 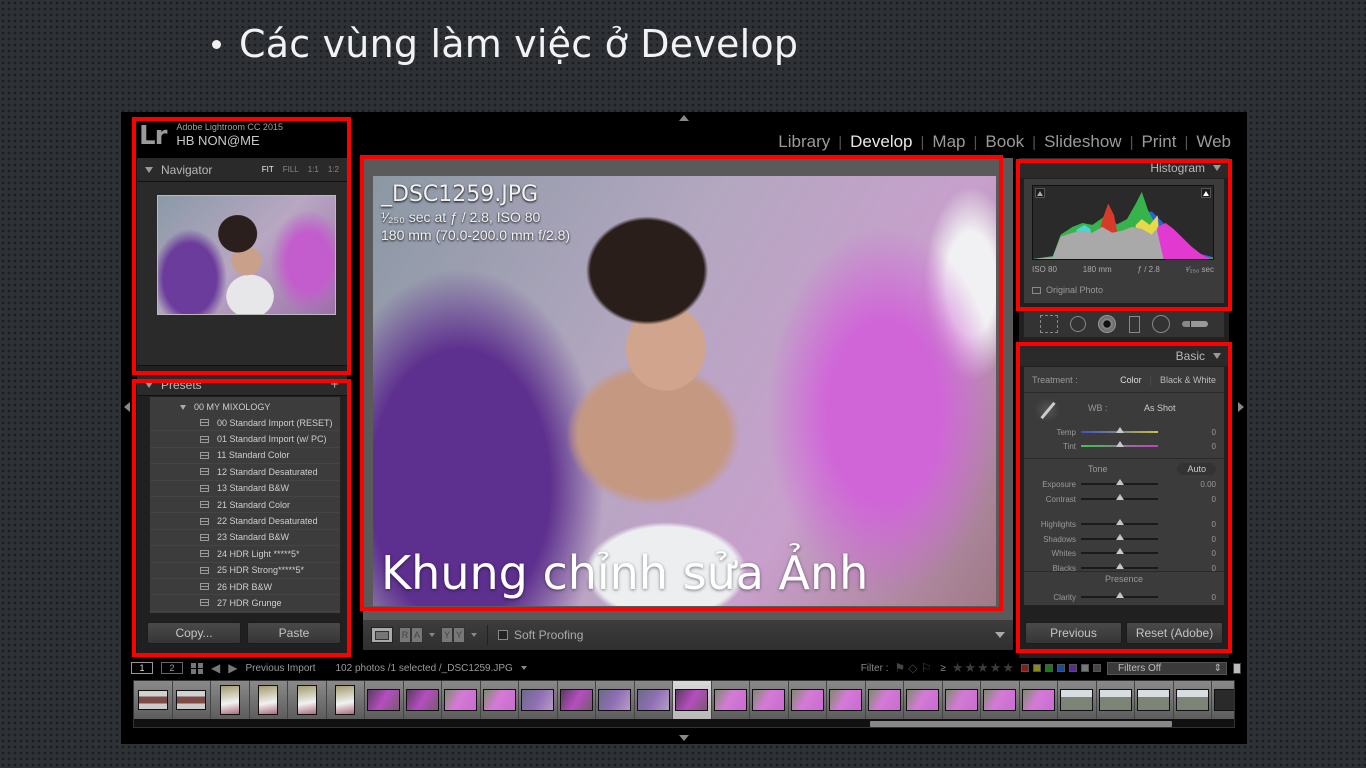 I want to click on slider-shadows: Shadows 0, so click(x=1124, y=539).